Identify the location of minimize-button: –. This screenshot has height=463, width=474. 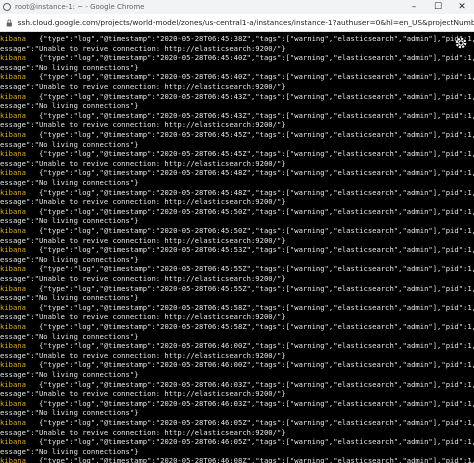
(414, 7).